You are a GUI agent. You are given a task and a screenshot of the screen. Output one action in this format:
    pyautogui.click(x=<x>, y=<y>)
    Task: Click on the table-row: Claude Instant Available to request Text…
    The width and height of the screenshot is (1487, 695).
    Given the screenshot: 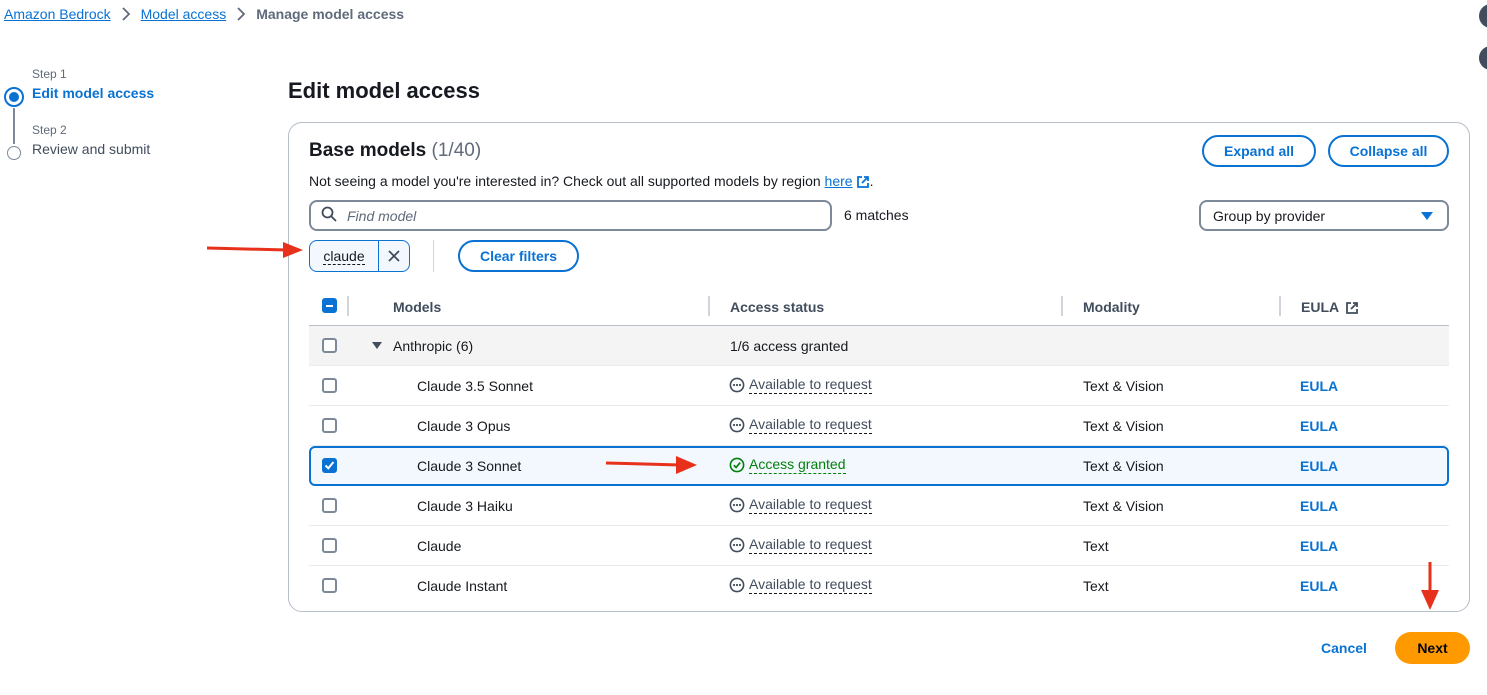 What is the action you would take?
    pyautogui.click(x=879, y=586)
    